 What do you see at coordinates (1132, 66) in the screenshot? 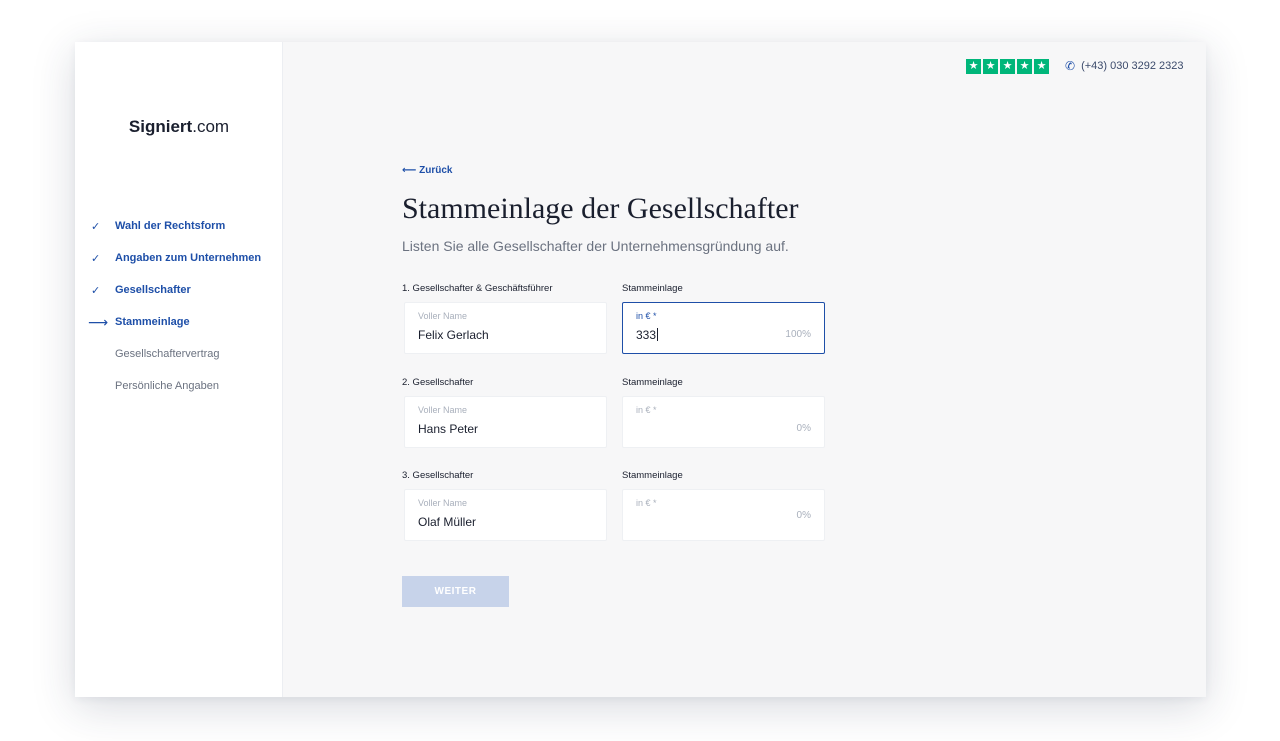
I see `phone-number: (+43) 030 3292 2323` at bounding box center [1132, 66].